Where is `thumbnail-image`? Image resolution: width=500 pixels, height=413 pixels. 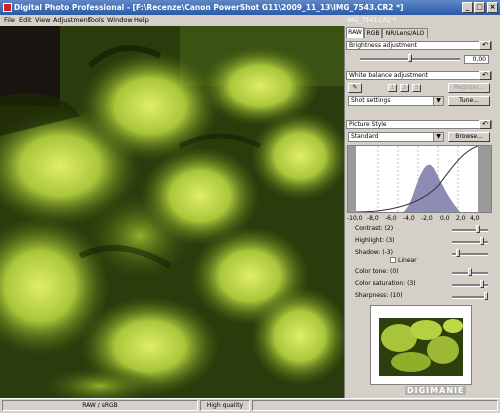
thumbnail-image is located at coordinates (421, 345).